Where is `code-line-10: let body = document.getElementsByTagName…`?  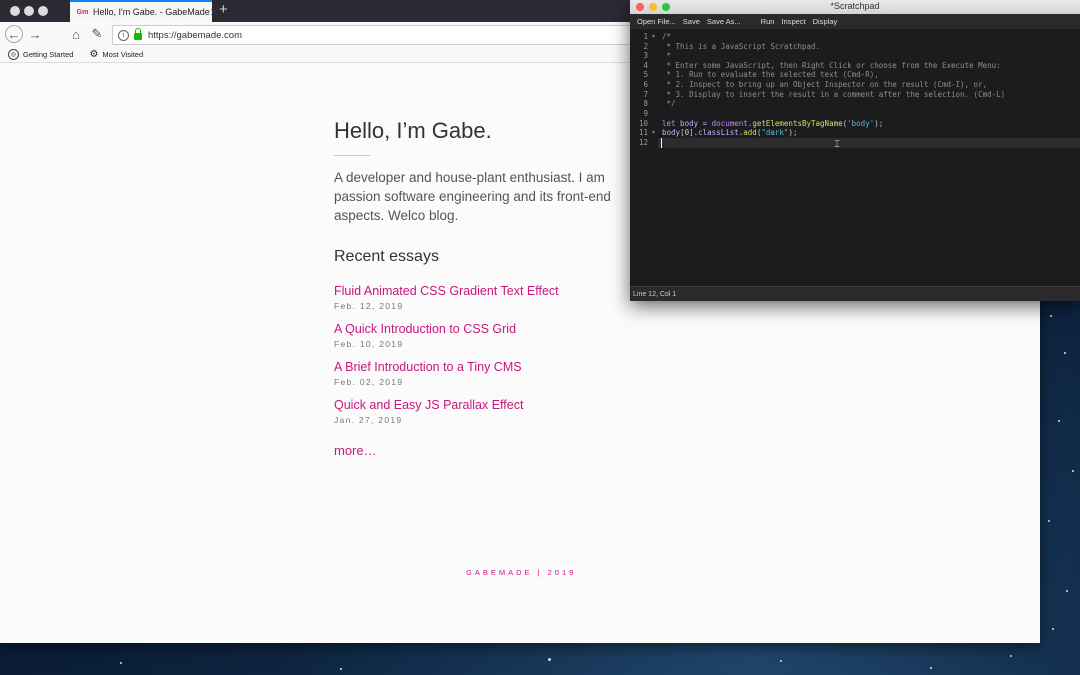 code-line-10: let body = document.getElementsByTagName… is located at coordinates (772, 123).